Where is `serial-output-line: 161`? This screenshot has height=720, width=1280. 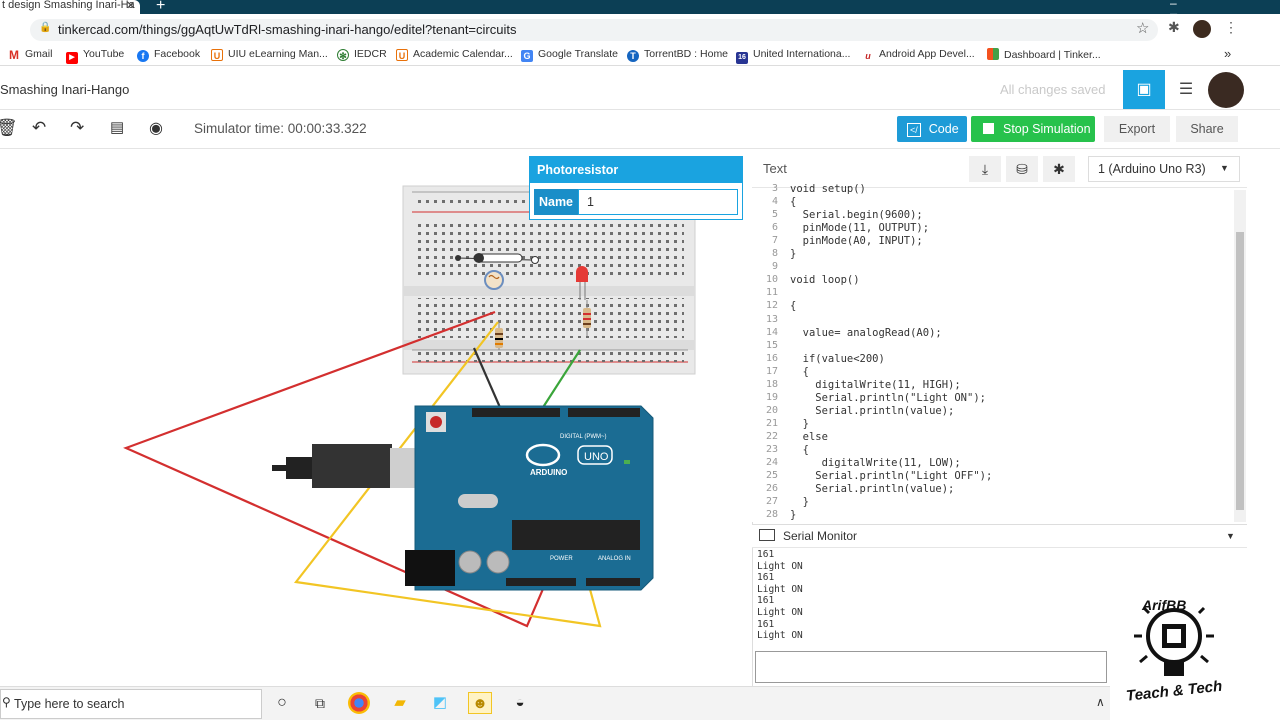 serial-output-line: 161 is located at coordinates (766, 554).